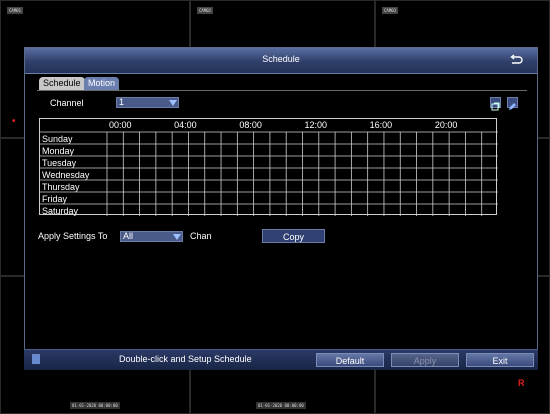 The width and height of the screenshot is (550, 414). Describe the element at coordinates (73, 236) in the screenshot. I see `apply-settings-label: Apply Settings To` at that location.